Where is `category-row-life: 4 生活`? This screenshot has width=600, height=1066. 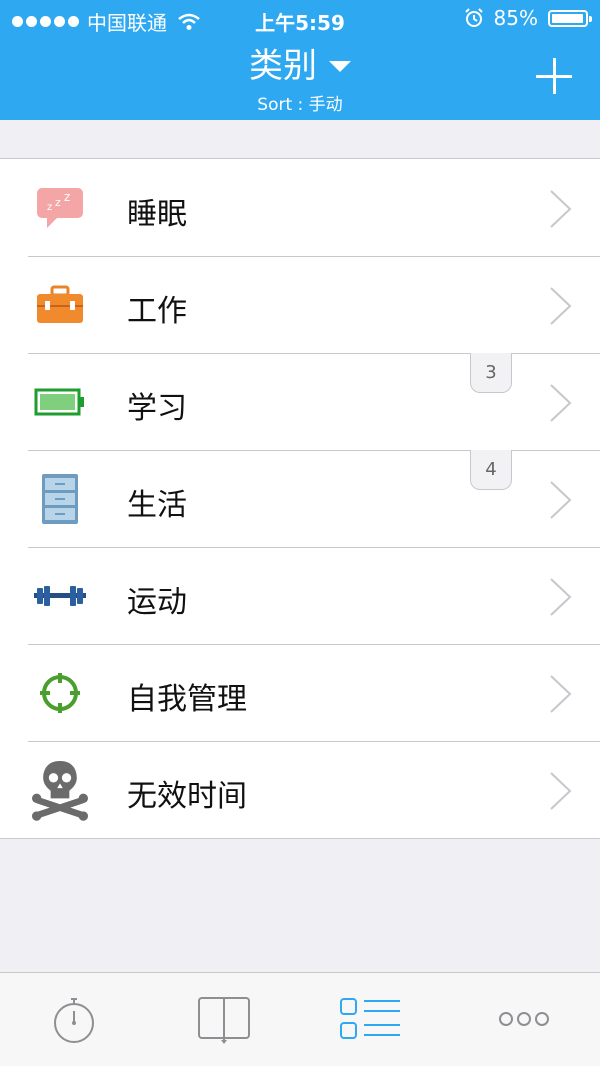 category-row-life: 4 生活 is located at coordinates (300, 498).